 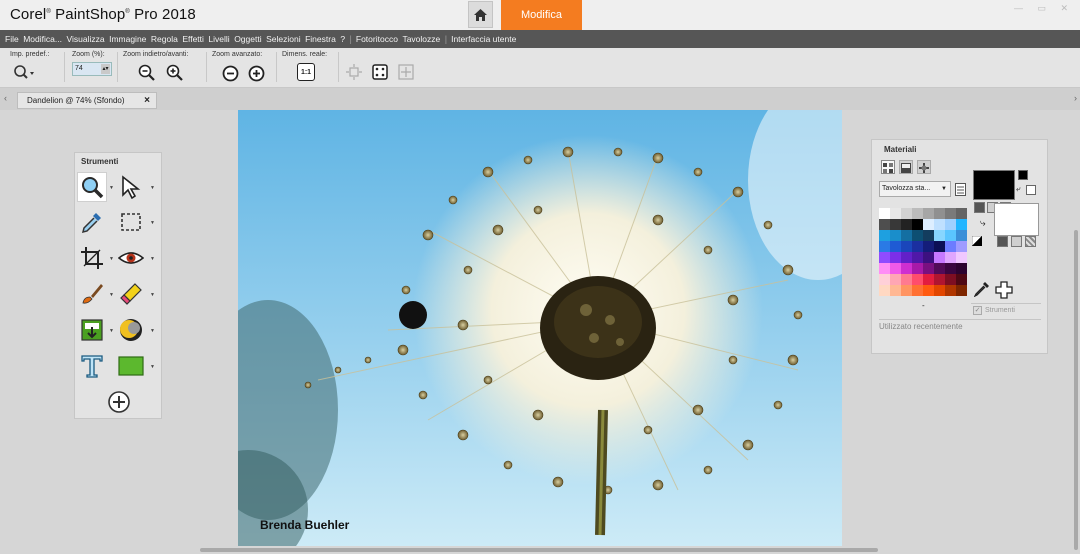 I want to click on menu-interfaccia-utente: Interfaccia utente, so click(x=483, y=39).